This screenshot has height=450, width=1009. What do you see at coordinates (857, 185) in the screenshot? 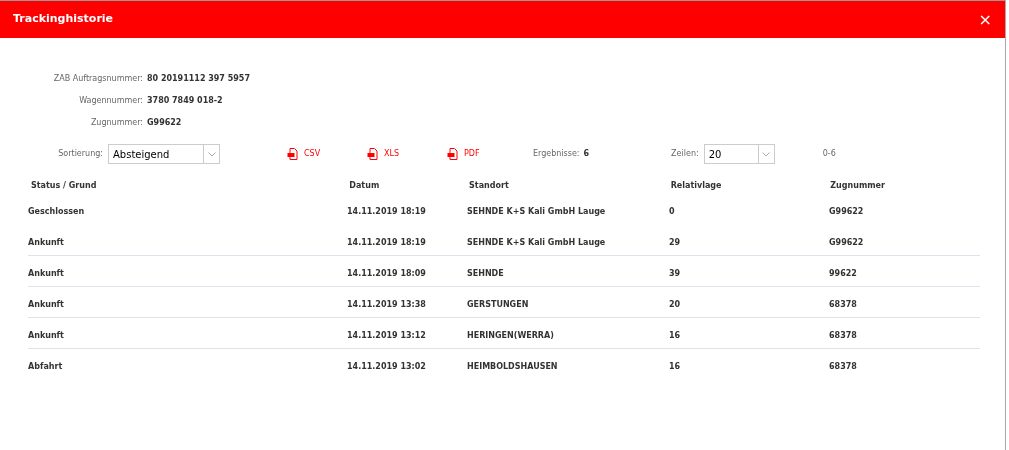
I see `column-header: Zugnummer` at bounding box center [857, 185].